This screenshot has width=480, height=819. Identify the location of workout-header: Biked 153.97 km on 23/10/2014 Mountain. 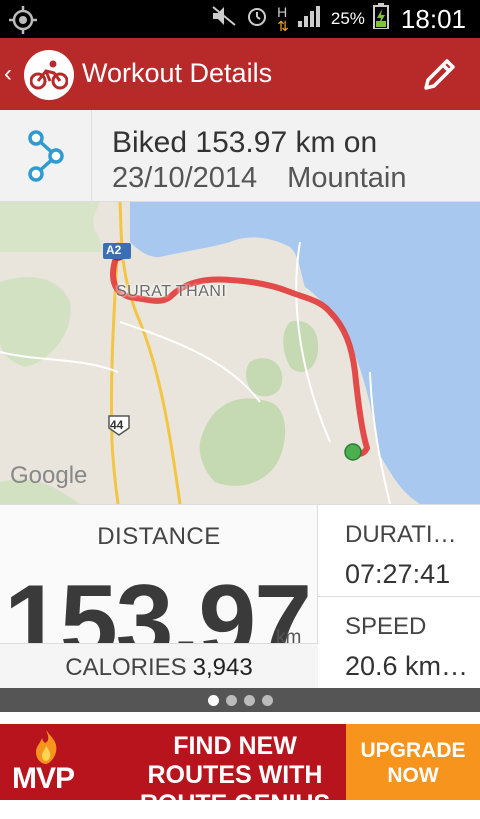
(240, 156).